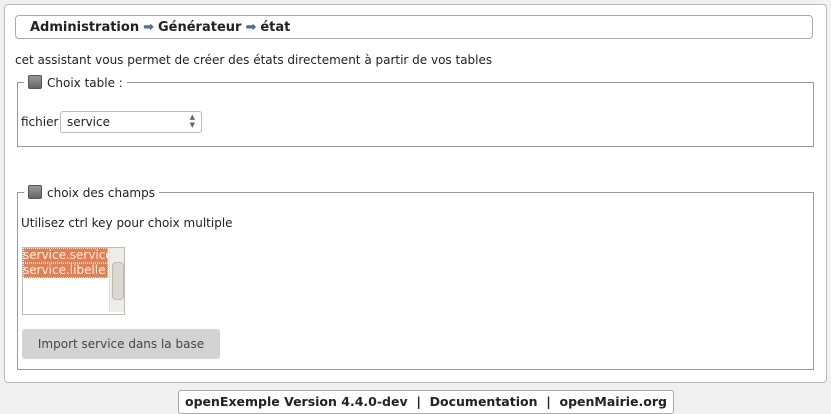 This screenshot has height=414, width=831. Describe the element at coordinates (127, 223) in the screenshot. I see `hint-text: Utilisez ctrl key pour choix multiple` at that location.